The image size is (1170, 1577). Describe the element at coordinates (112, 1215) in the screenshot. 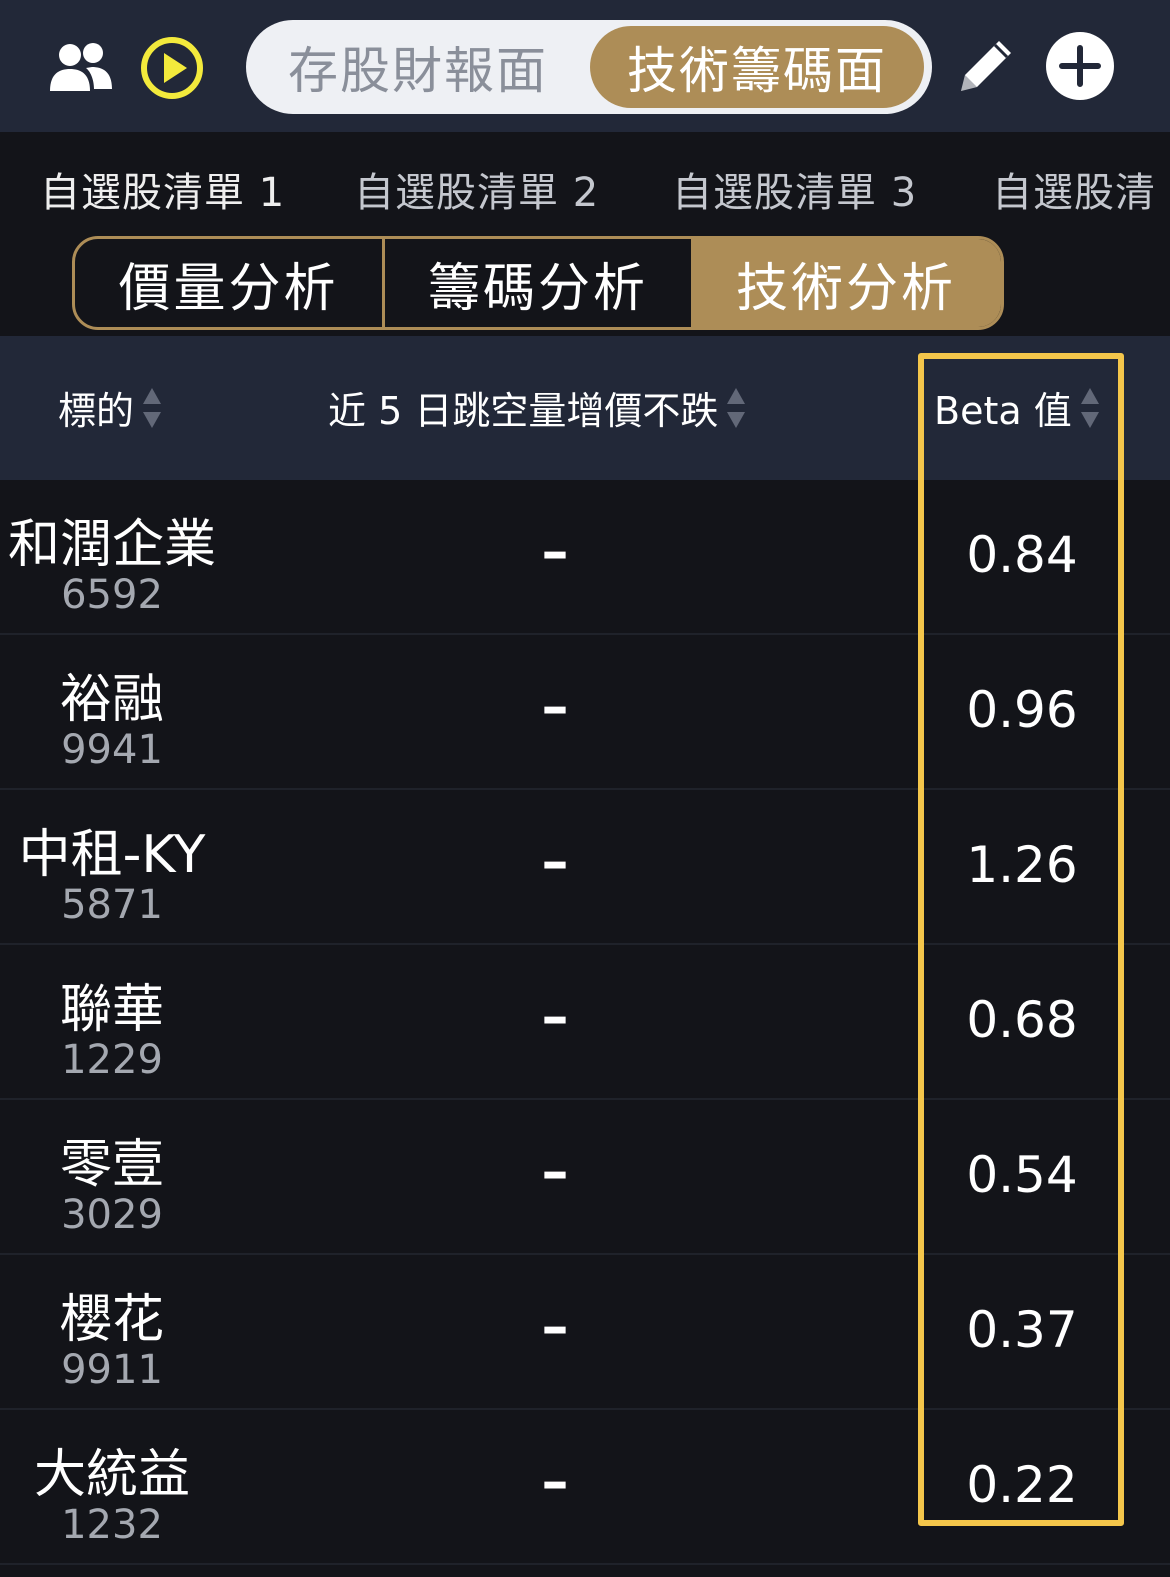

I see `stock-code: 3029` at that location.